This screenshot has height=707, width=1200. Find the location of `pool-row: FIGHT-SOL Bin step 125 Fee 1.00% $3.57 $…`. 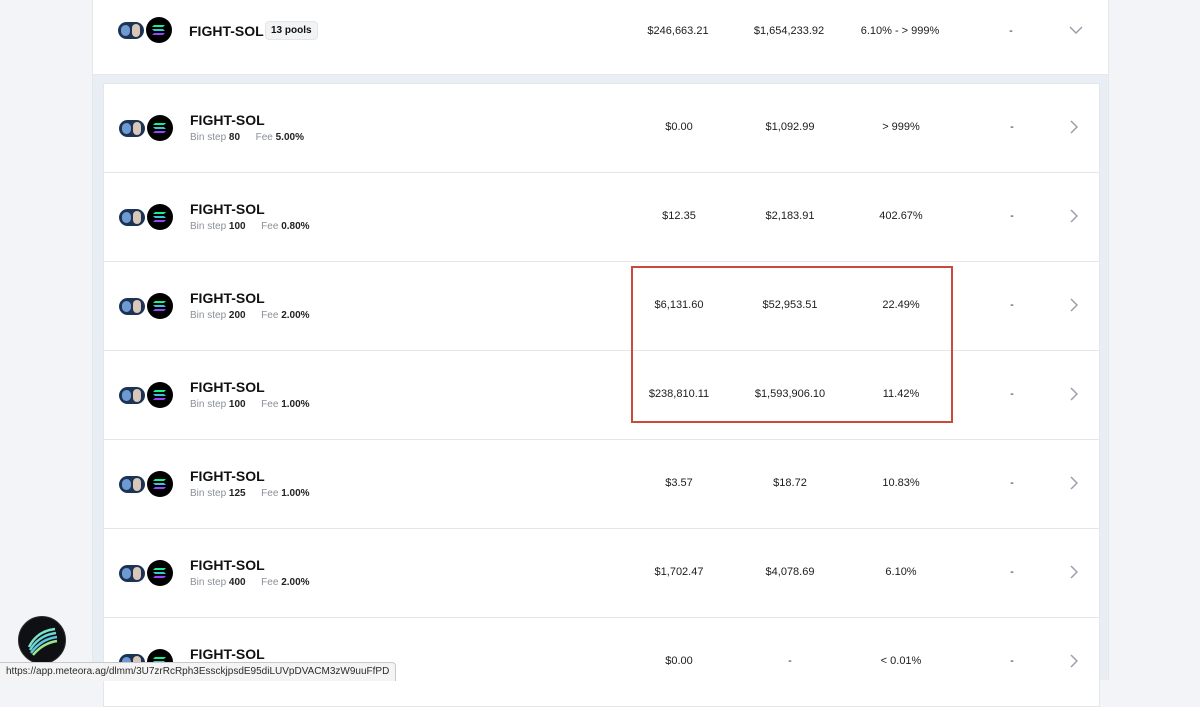

pool-row: FIGHT-SOL Bin step 125 Fee 1.00% $3.57 $… is located at coordinates (601, 484).